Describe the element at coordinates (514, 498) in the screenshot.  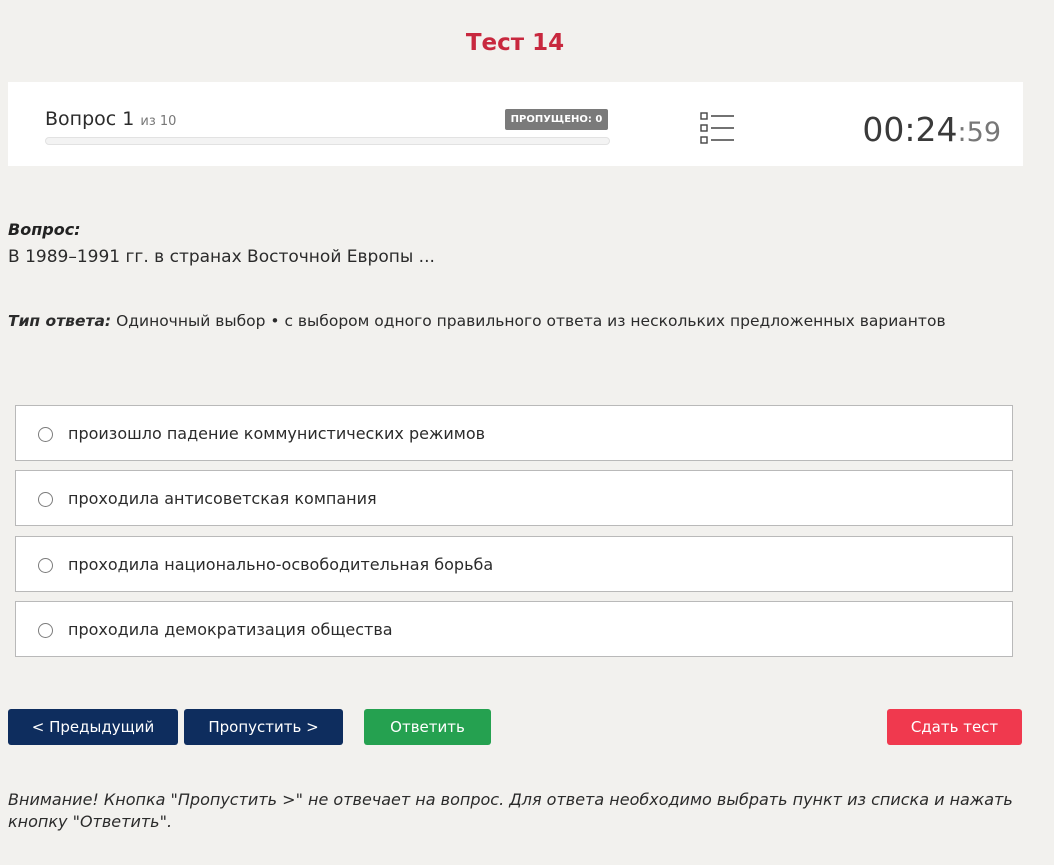
I see `answer-option: проходила антисоветская компания` at that location.